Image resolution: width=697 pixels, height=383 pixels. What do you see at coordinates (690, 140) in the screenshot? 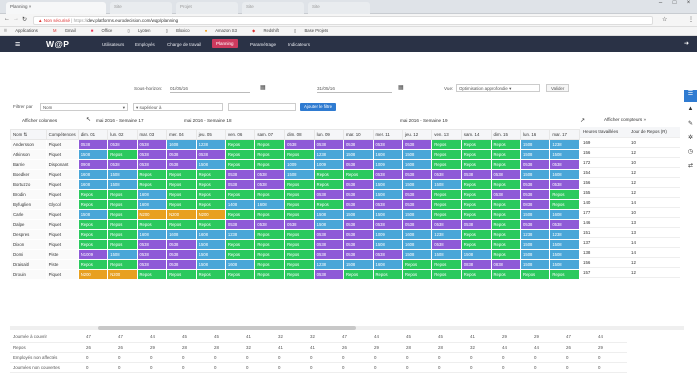
I see `gear-icon: ✲` at bounding box center [690, 140].